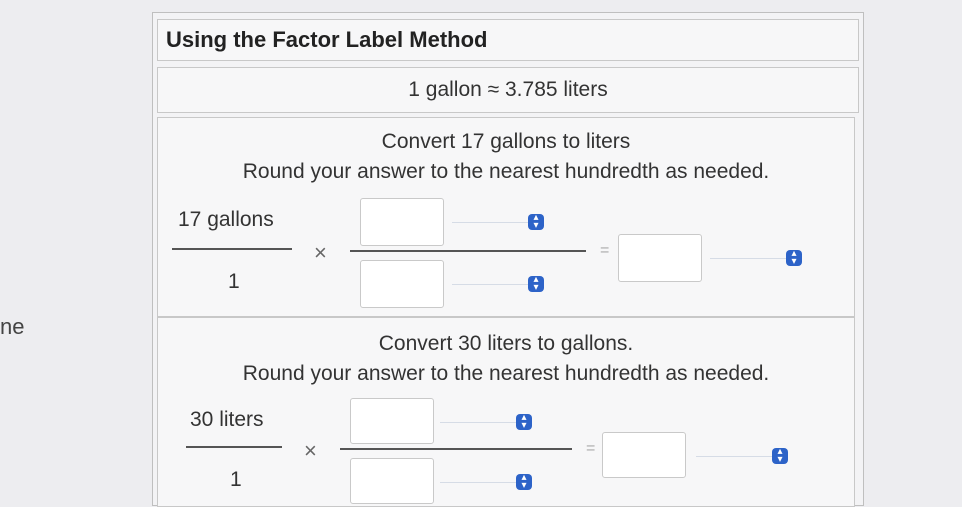  I want to click on equivalence-text: 1 gallon ≈ 3.785 liters, so click(508, 89).